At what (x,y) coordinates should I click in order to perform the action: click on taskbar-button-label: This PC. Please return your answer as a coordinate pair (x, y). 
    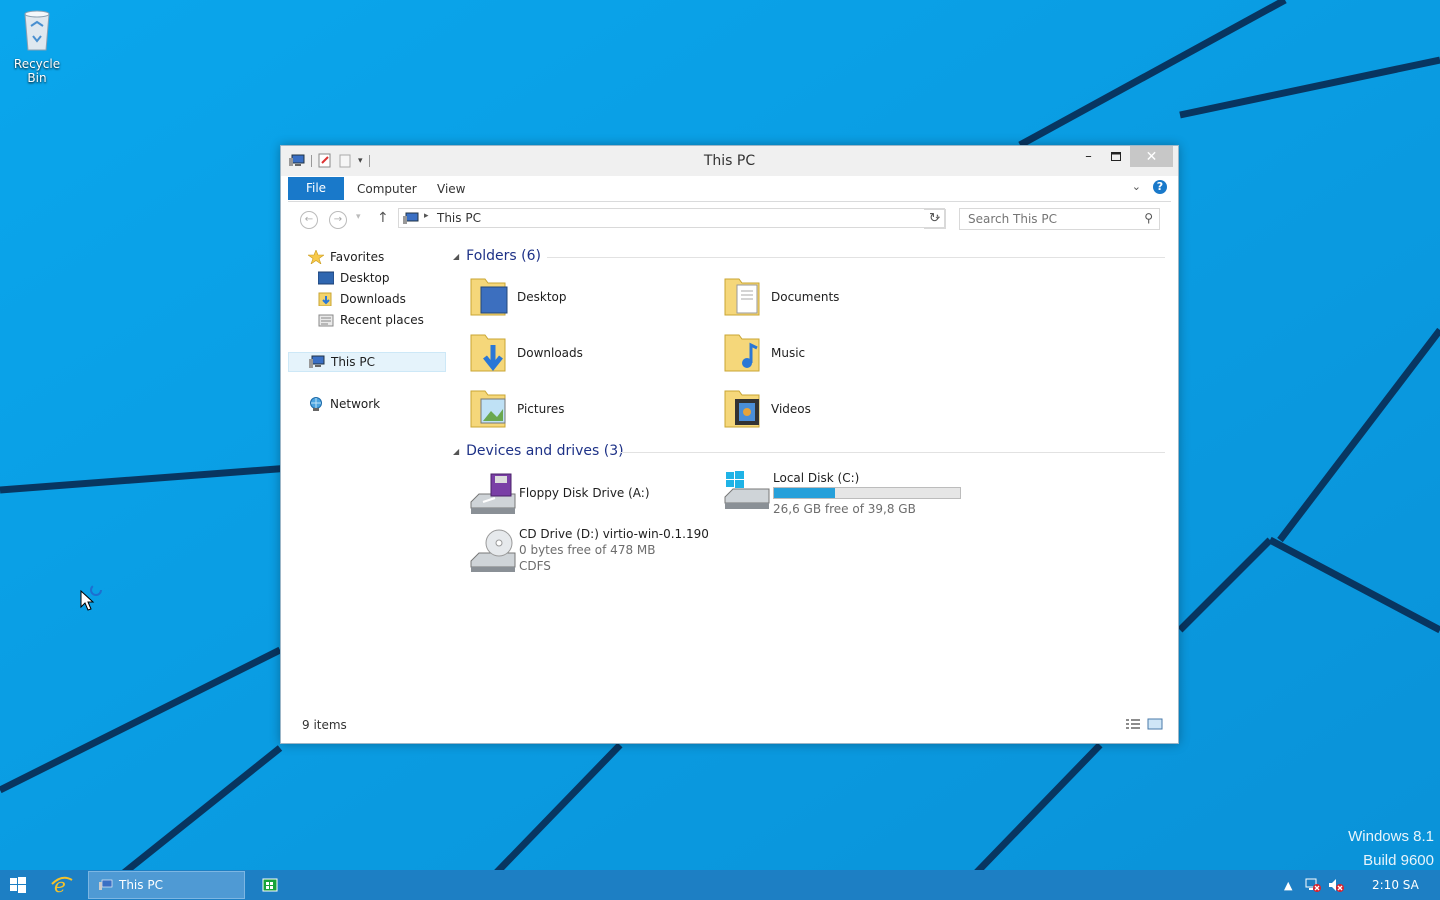
    Looking at the image, I should click on (141, 885).